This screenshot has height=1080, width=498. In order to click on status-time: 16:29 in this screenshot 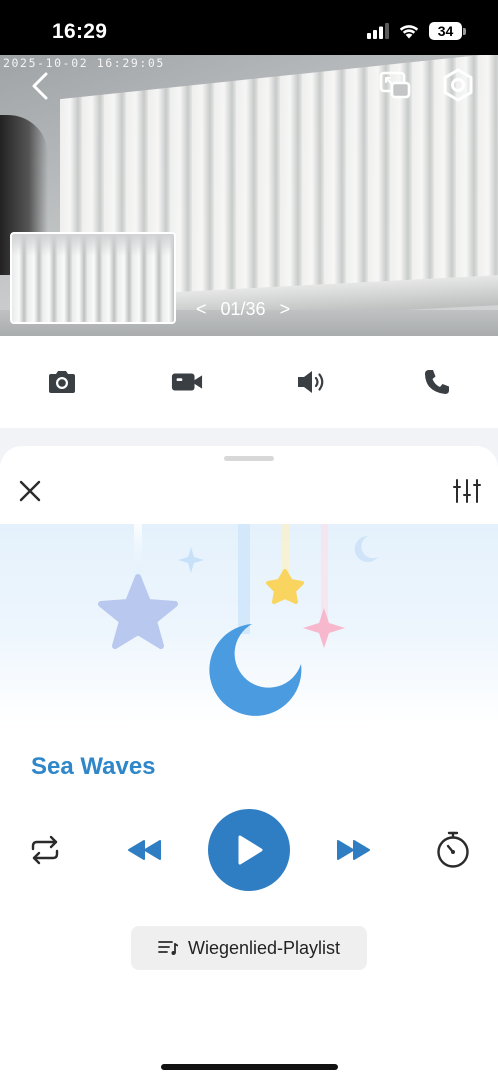, I will do `click(80, 31)`.